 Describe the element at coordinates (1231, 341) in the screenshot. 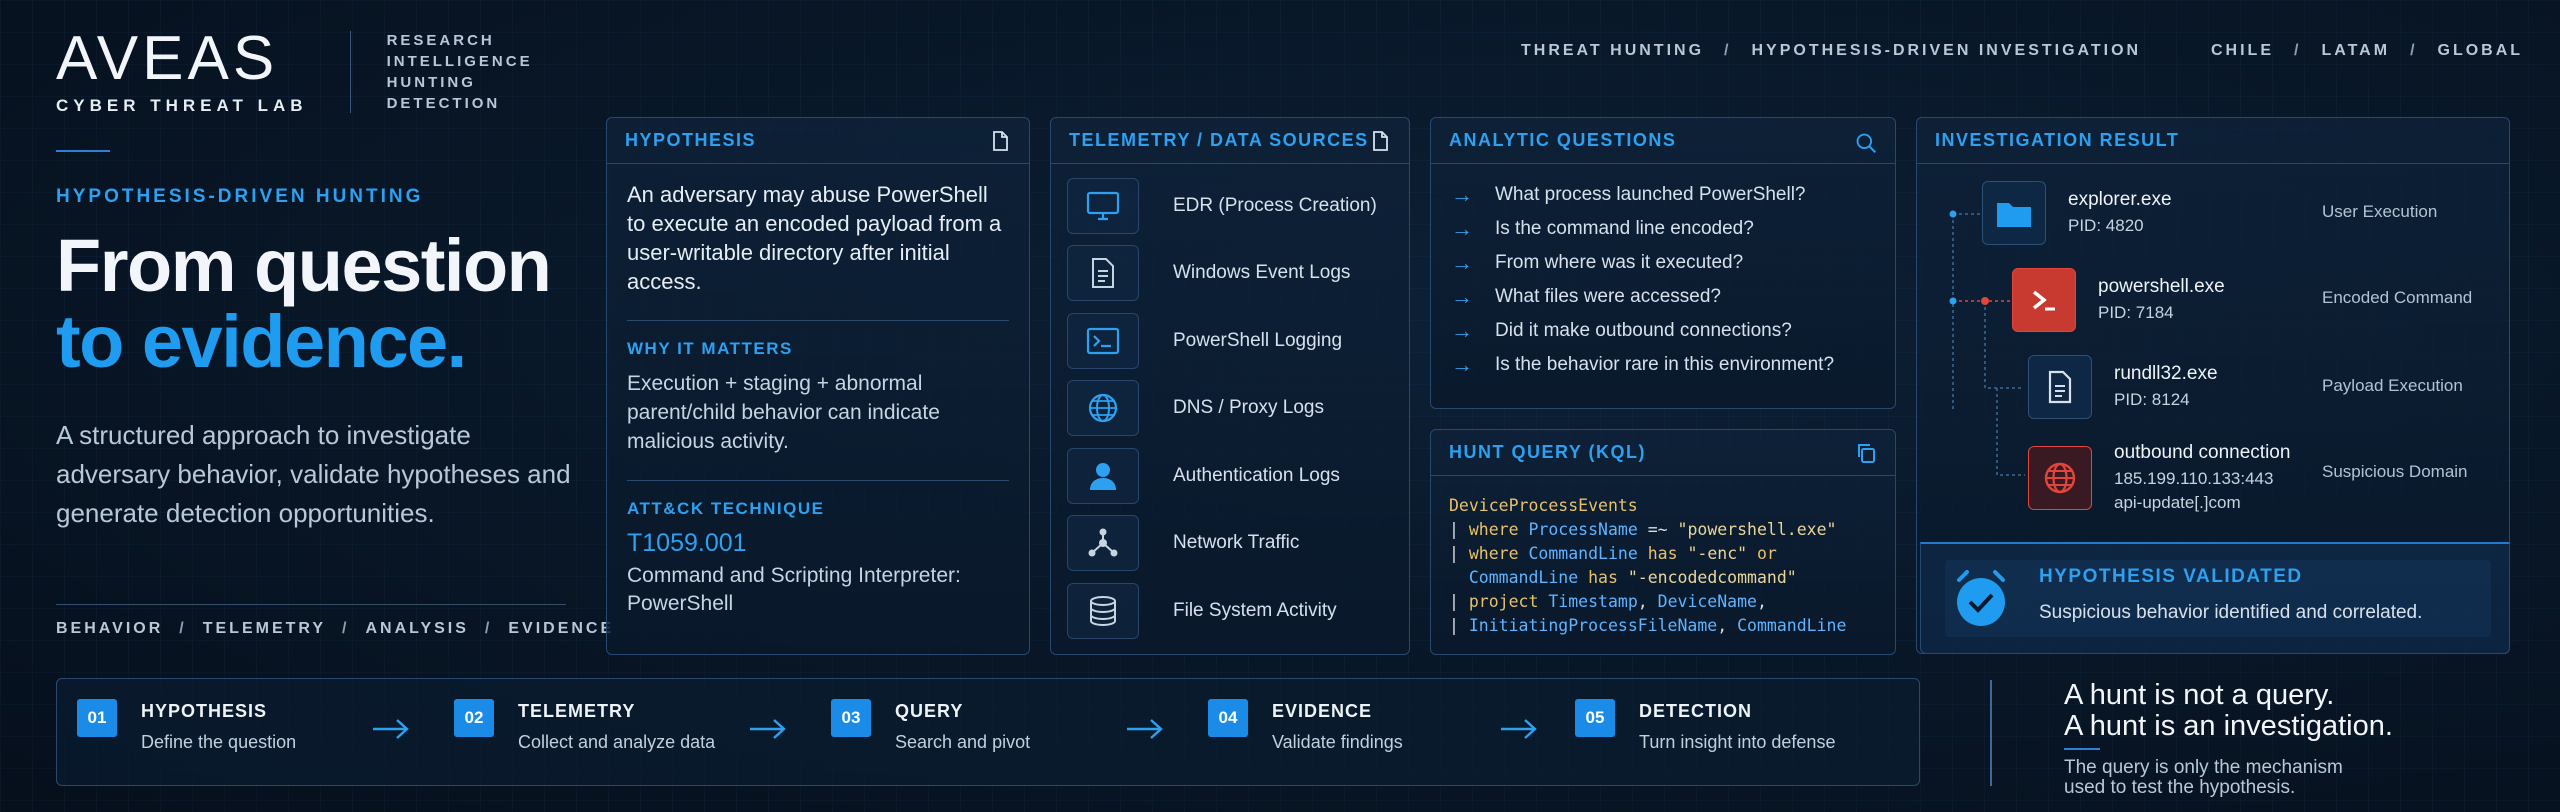

I see `list-item: PowerShell Logging` at that location.